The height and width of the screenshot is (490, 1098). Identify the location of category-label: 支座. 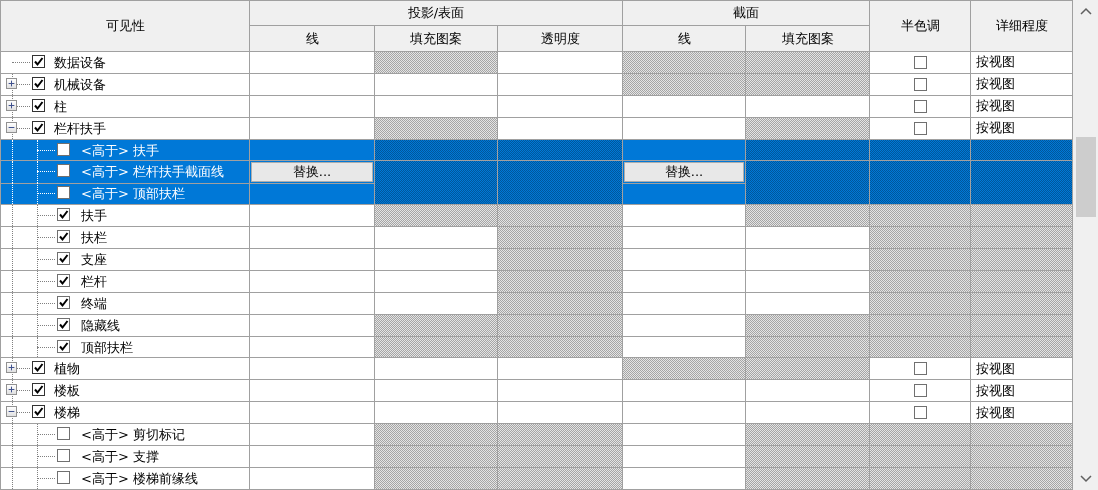
(94, 259).